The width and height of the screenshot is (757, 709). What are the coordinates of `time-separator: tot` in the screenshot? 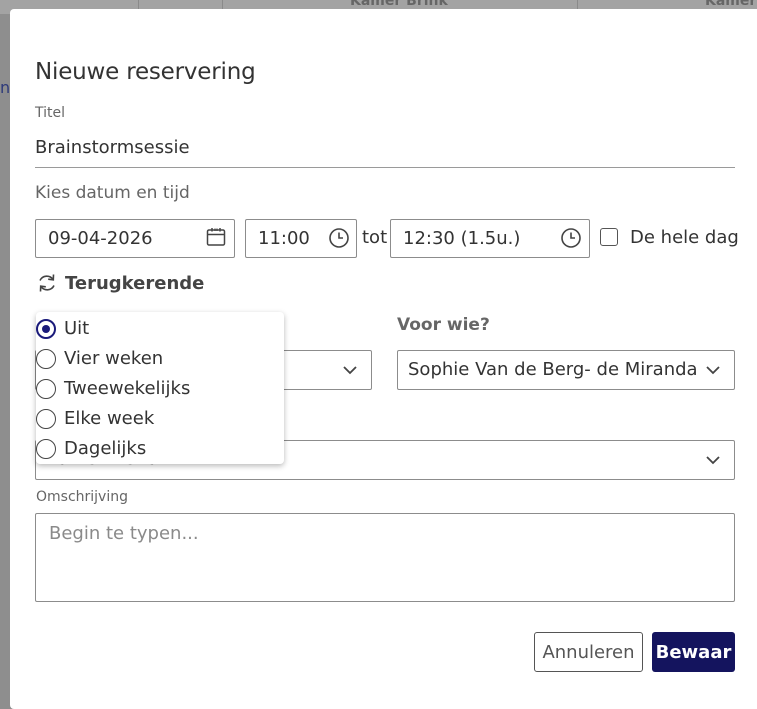 It's located at (375, 237).